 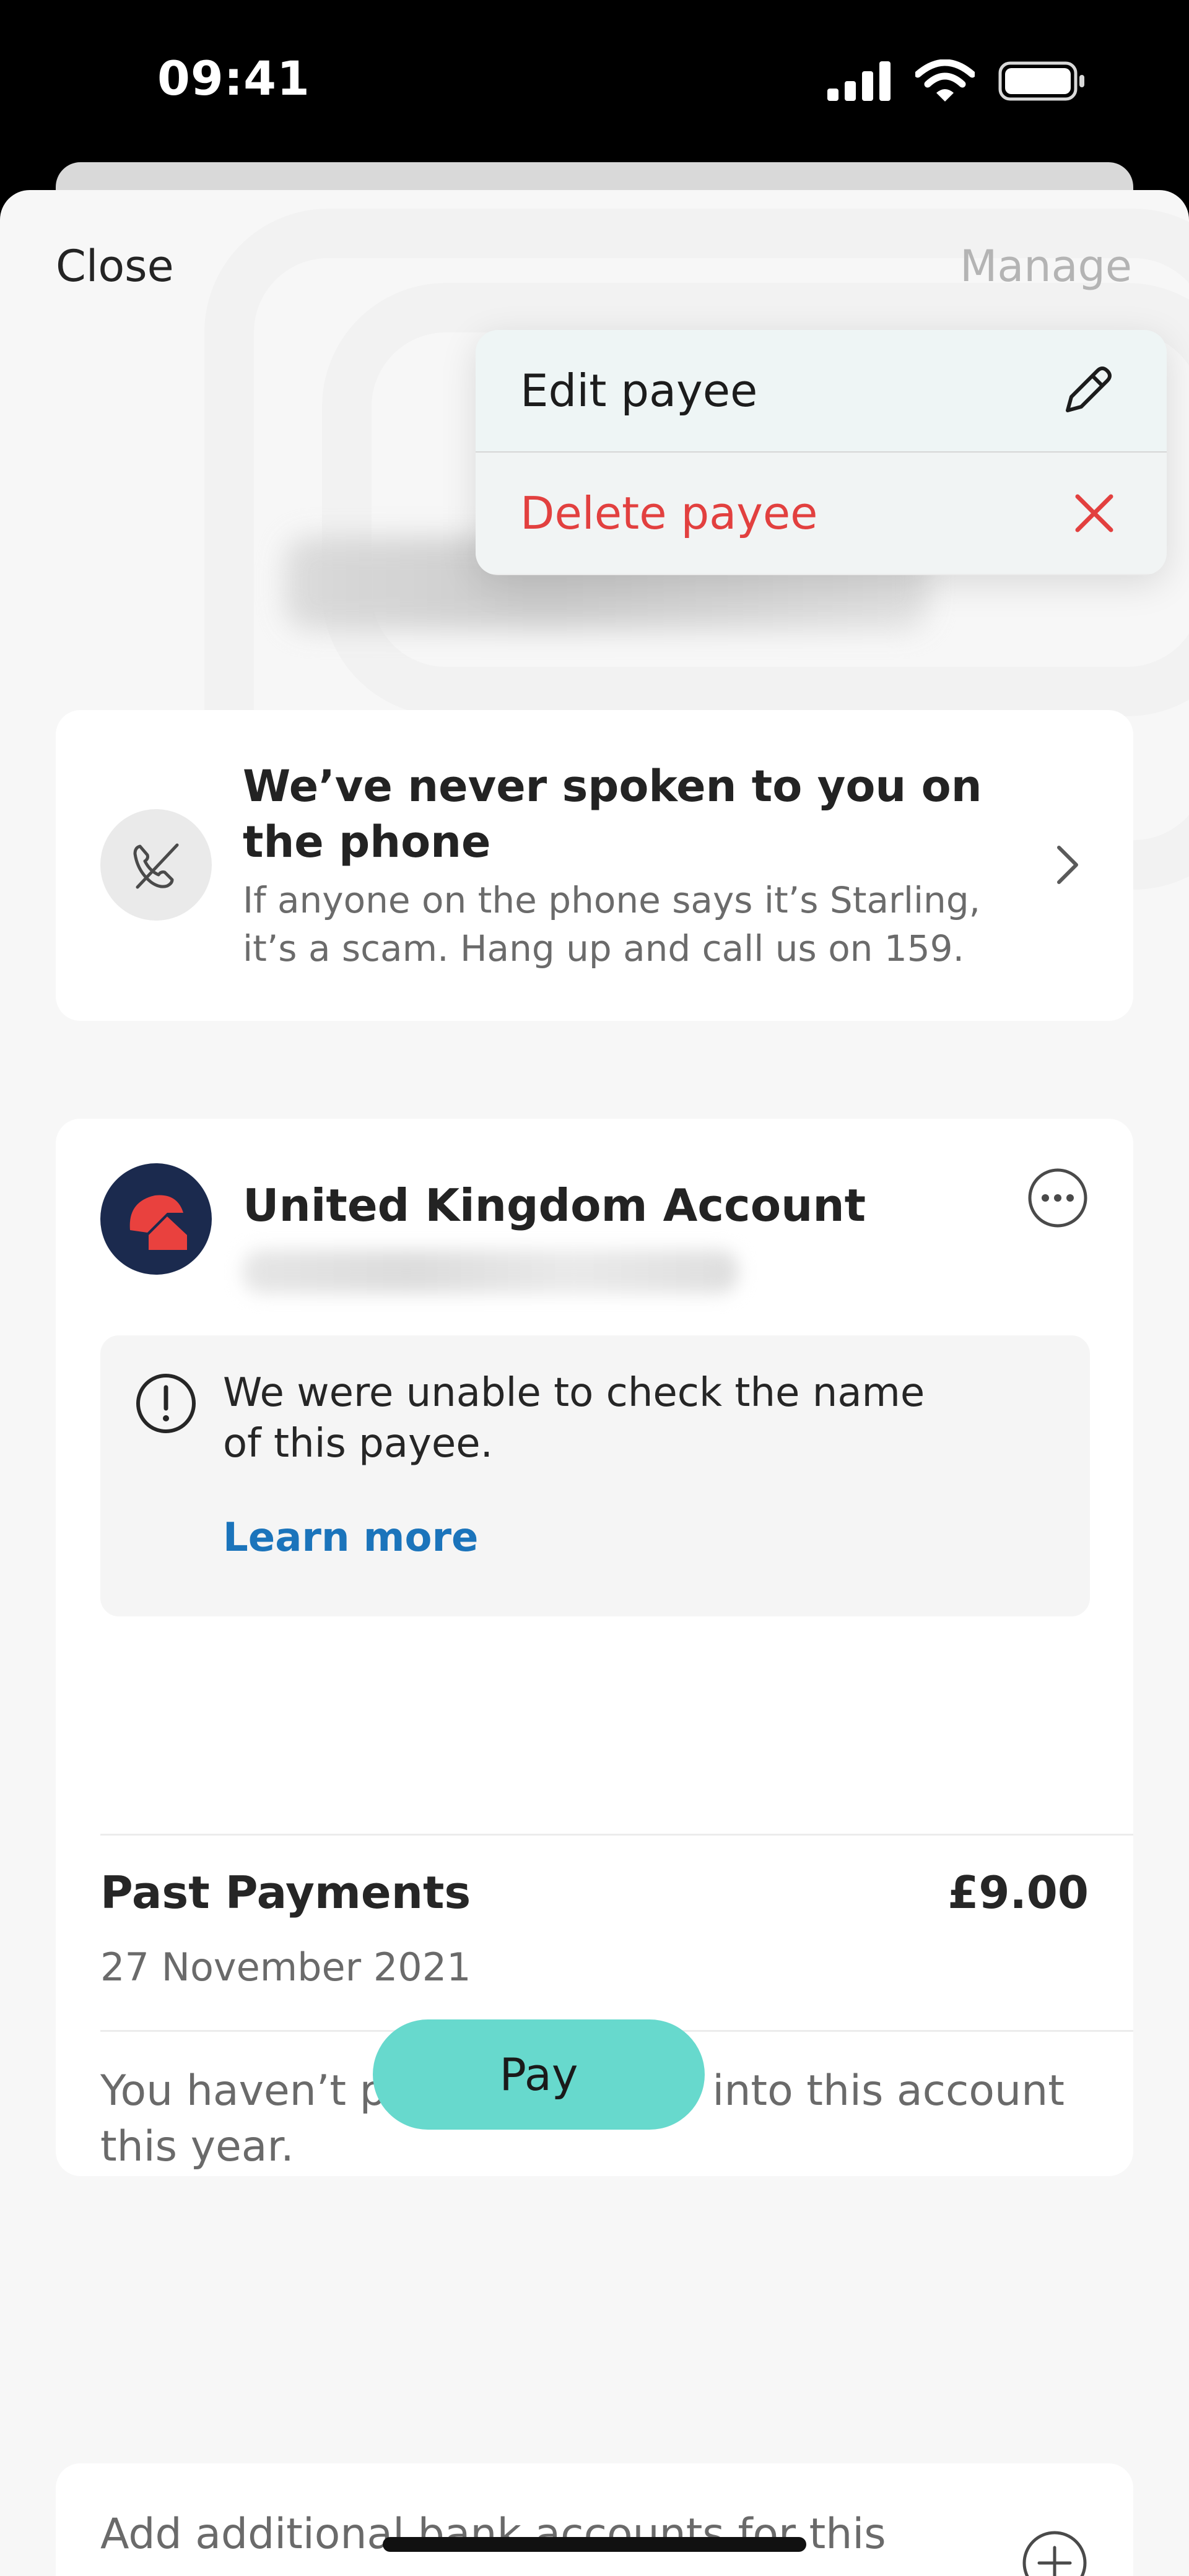 What do you see at coordinates (115, 266) in the screenshot?
I see `close-button: Close` at bounding box center [115, 266].